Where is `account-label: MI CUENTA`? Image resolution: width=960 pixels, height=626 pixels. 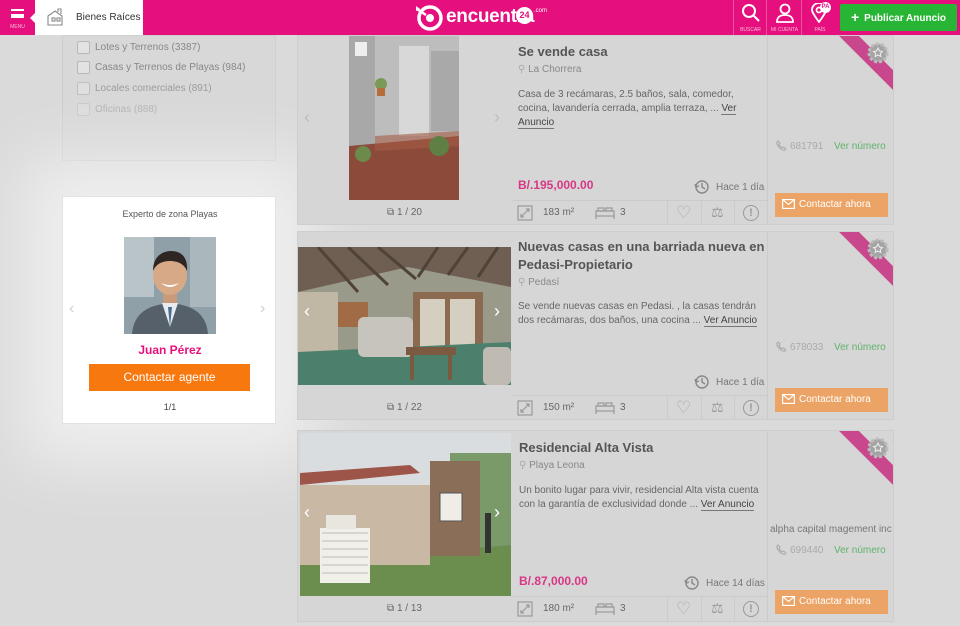
account-label: MI CUENTA is located at coordinates (784, 30).